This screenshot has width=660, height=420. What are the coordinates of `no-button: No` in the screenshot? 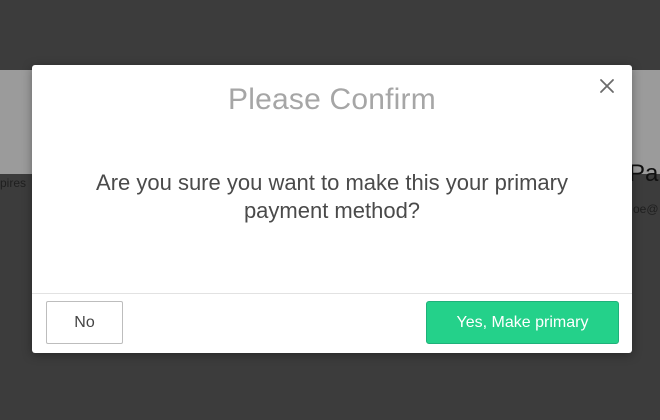 It's located at (84, 322).